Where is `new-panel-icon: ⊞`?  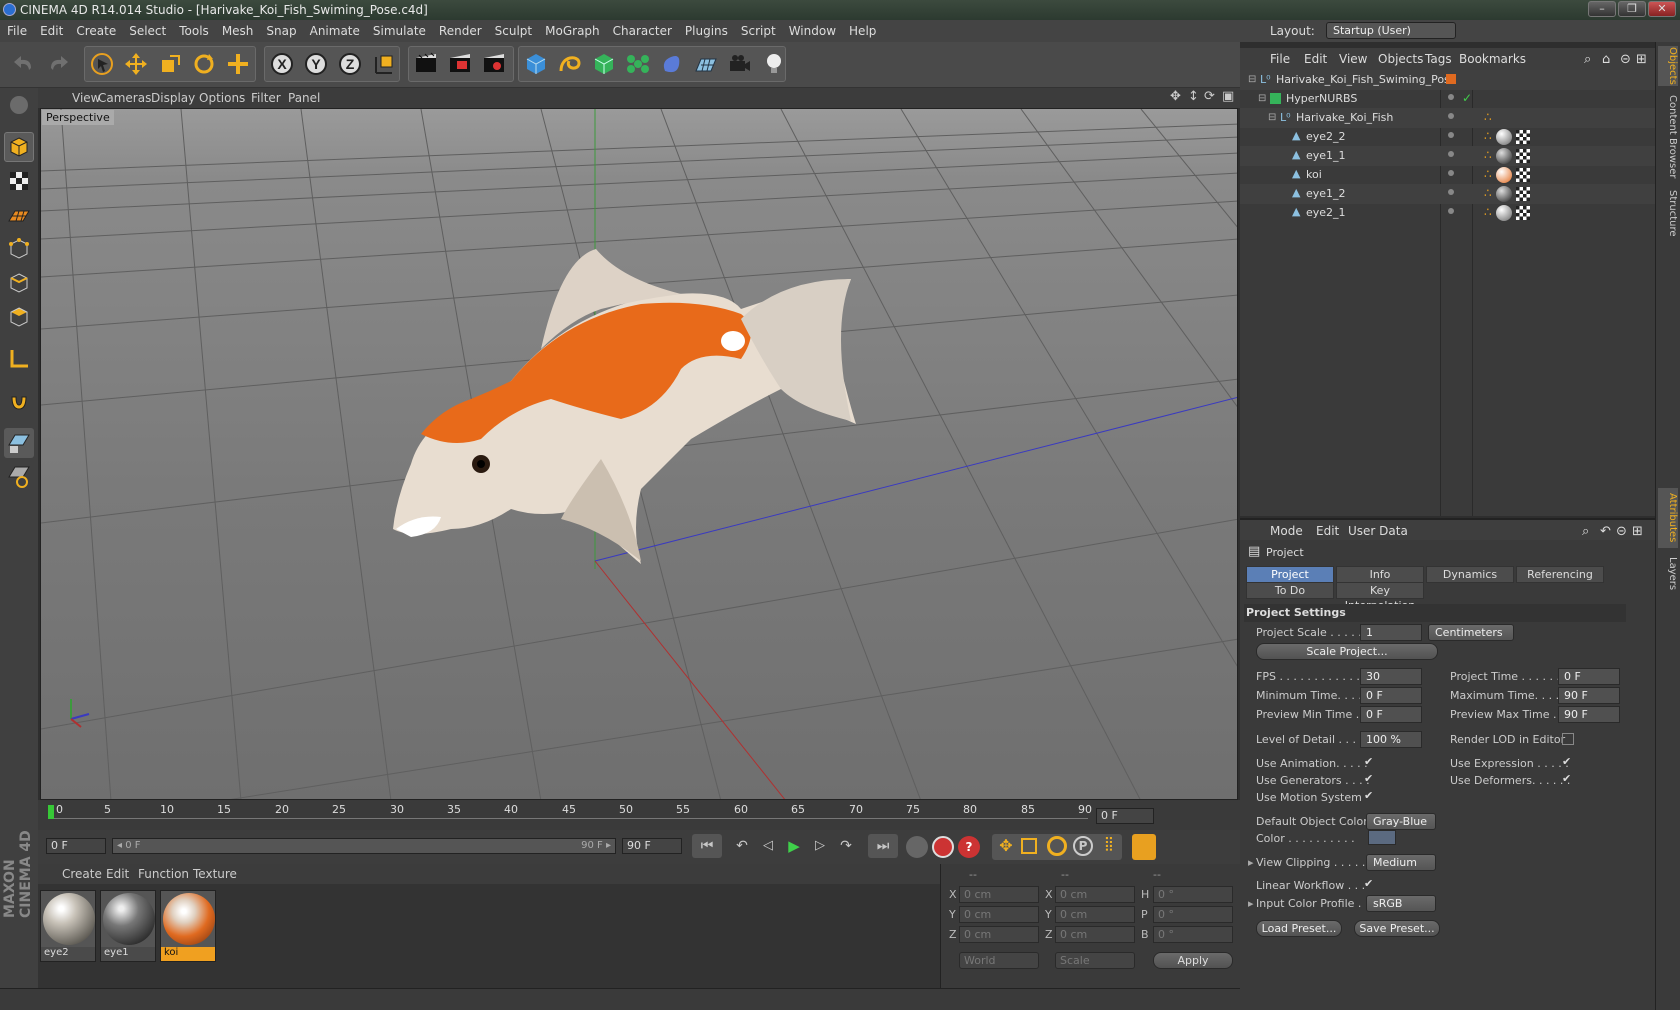
new-panel-icon: ⊞ is located at coordinates (1641, 59).